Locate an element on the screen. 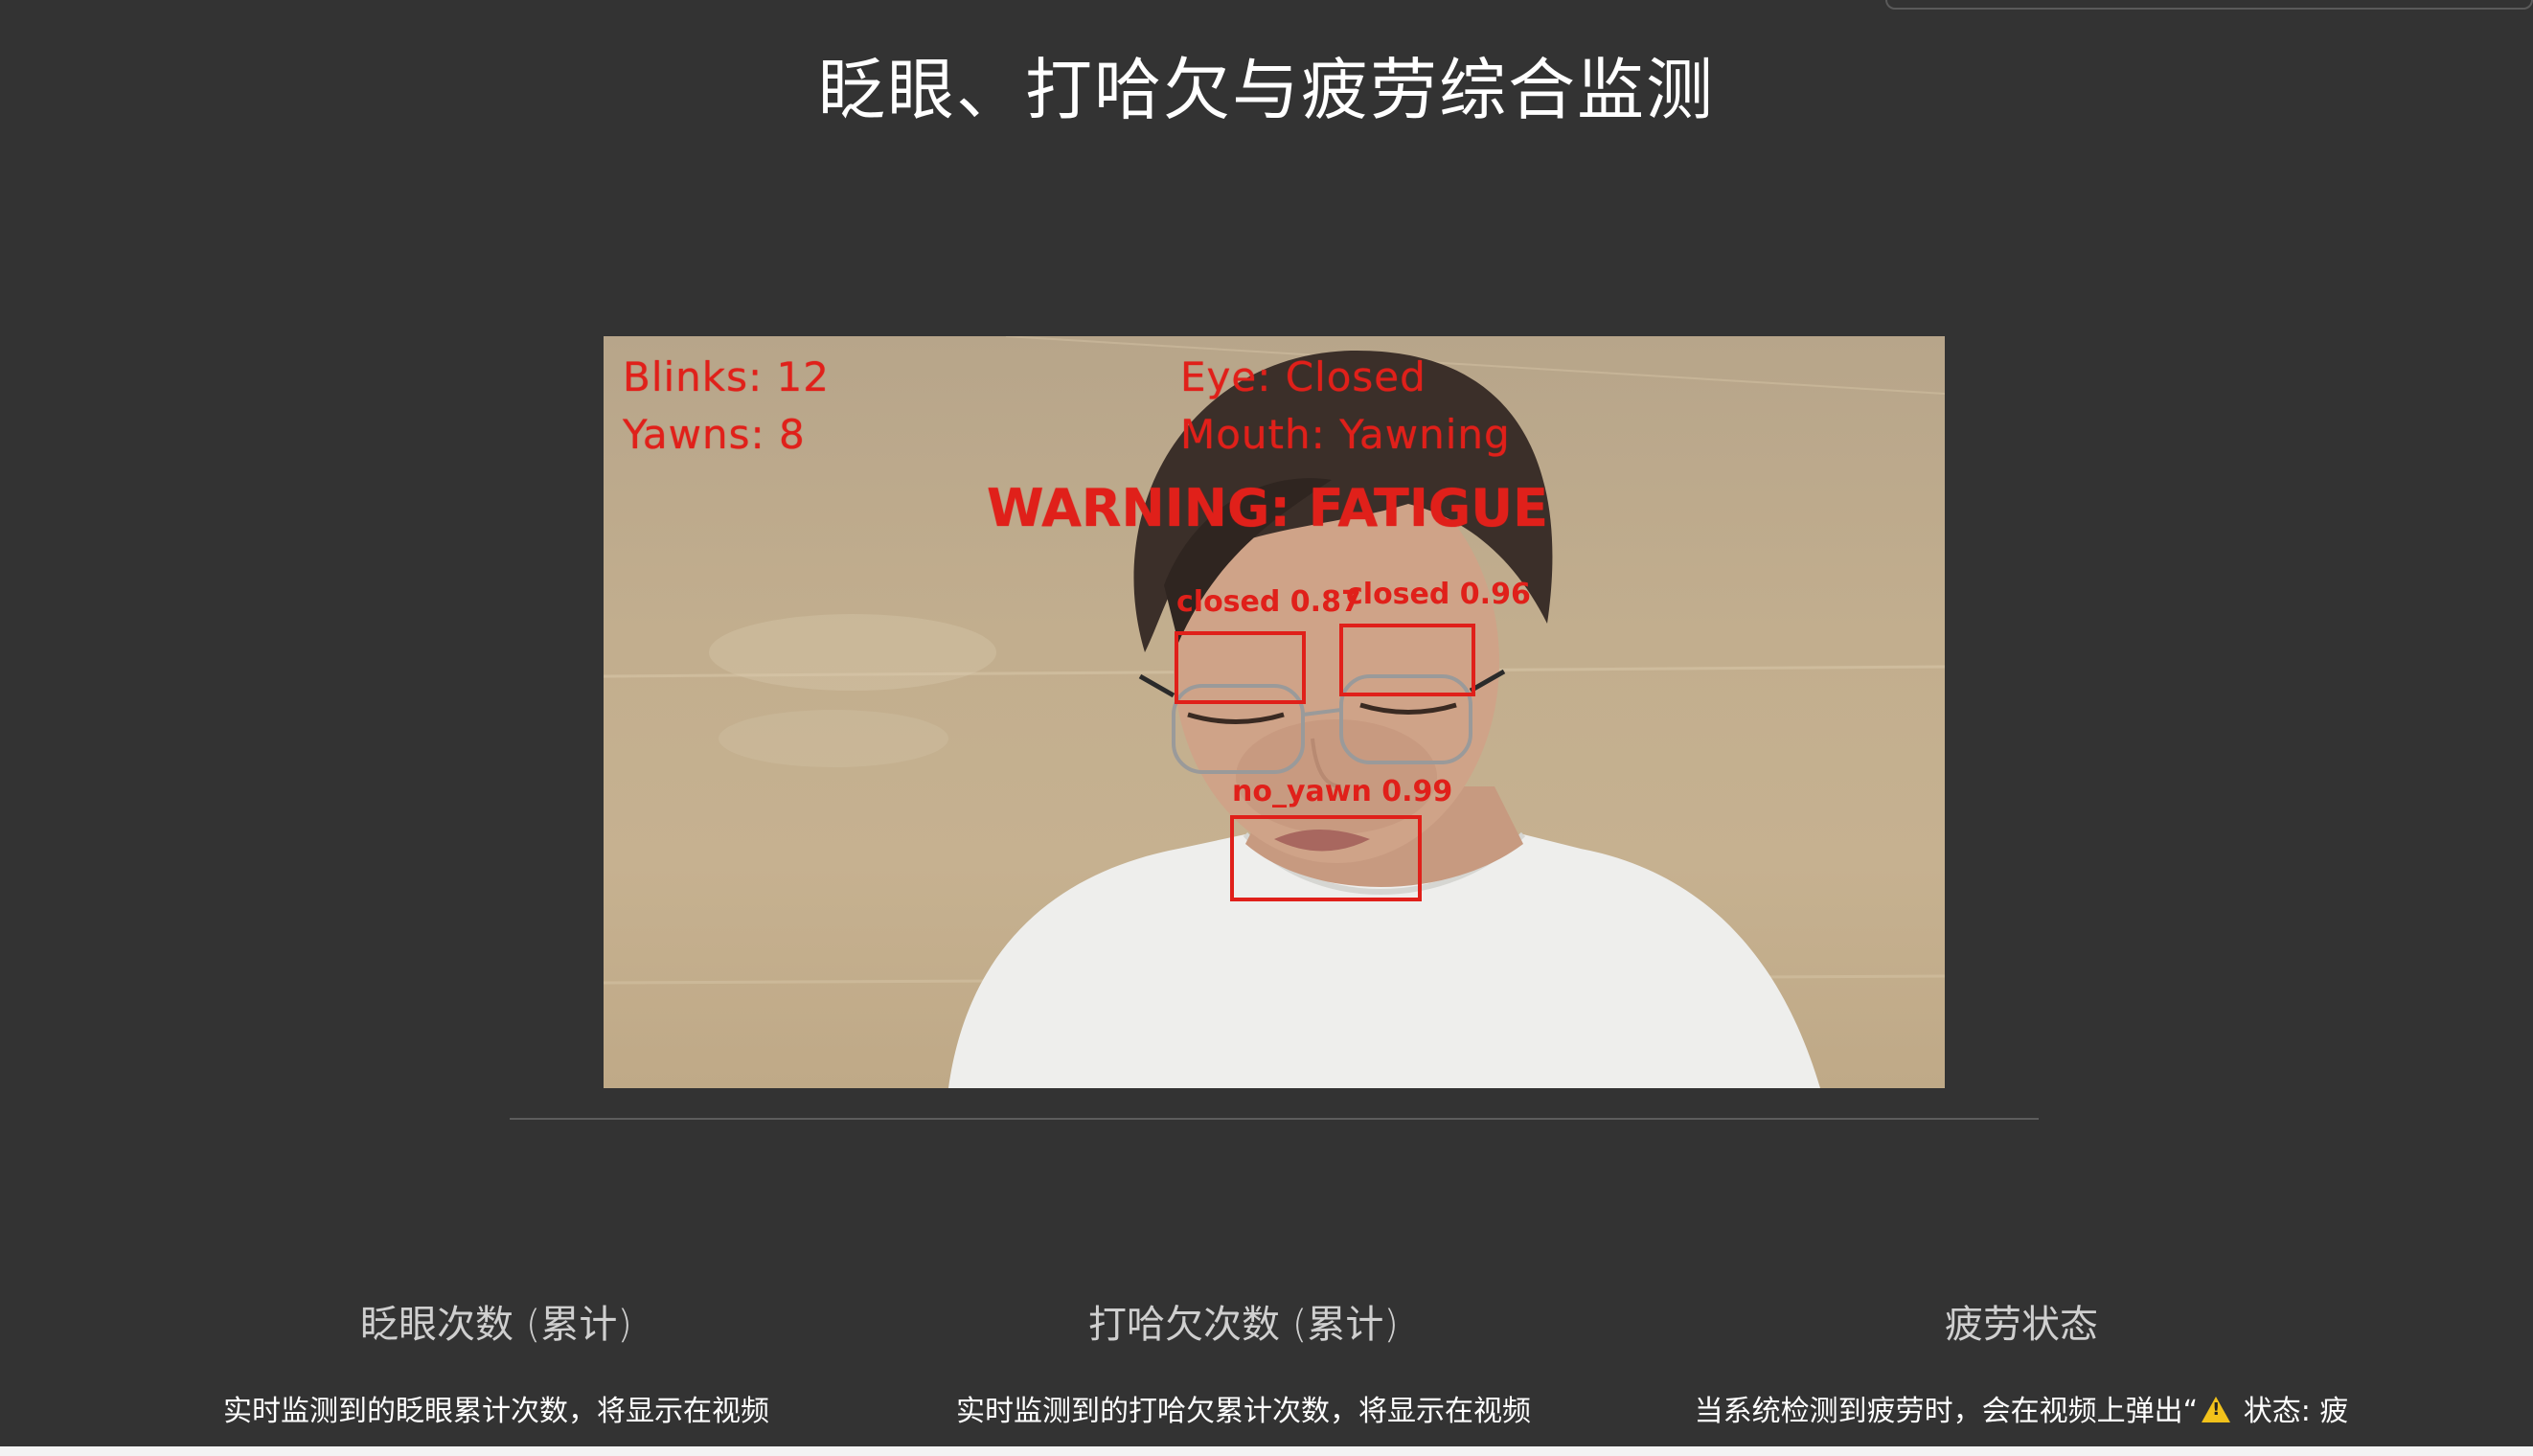 Image resolution: width=2533 pixels, height=1456 pixels. fatigue-state-card: 疲劳状态 当系统检测到疲劳时，会在视频上弹出“ 状态: 疲 is located at coordinates (2021, 1361).